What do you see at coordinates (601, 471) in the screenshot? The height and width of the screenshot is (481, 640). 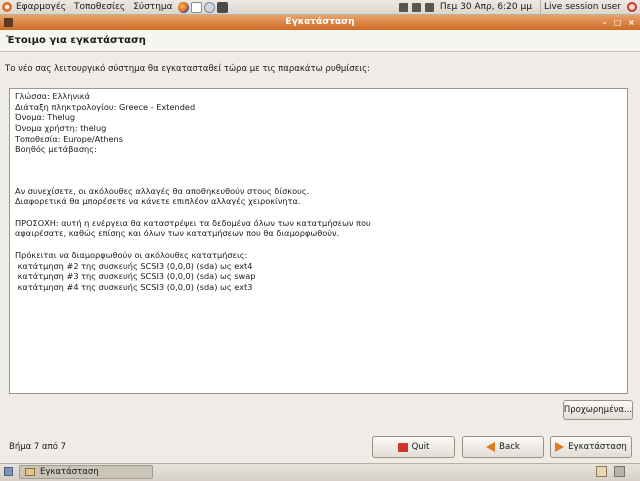 I see `workspace-switcher-icon` at bounding box center [601, 471].